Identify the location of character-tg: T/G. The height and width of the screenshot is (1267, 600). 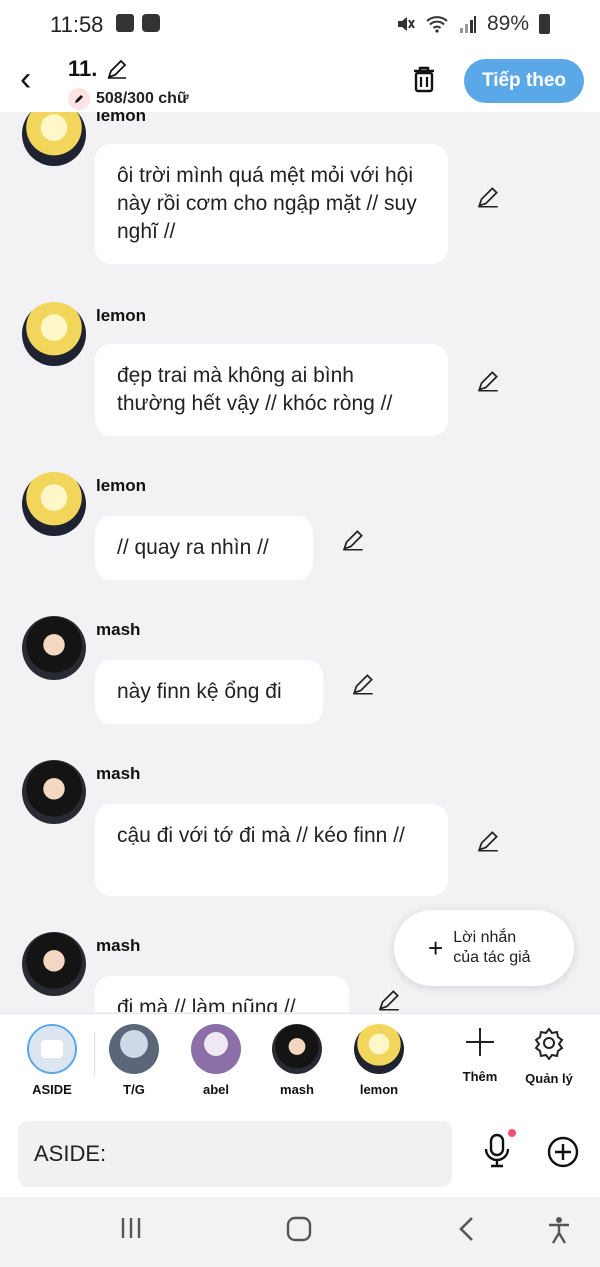
(134, 1060).